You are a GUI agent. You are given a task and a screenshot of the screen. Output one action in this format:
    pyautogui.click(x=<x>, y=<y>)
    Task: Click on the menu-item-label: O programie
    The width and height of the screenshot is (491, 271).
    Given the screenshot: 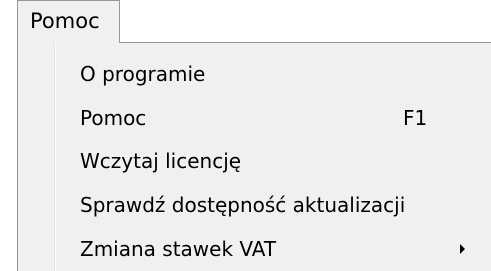 What is the action you would take?
    pyautogui.click(x=143, y=74)
    